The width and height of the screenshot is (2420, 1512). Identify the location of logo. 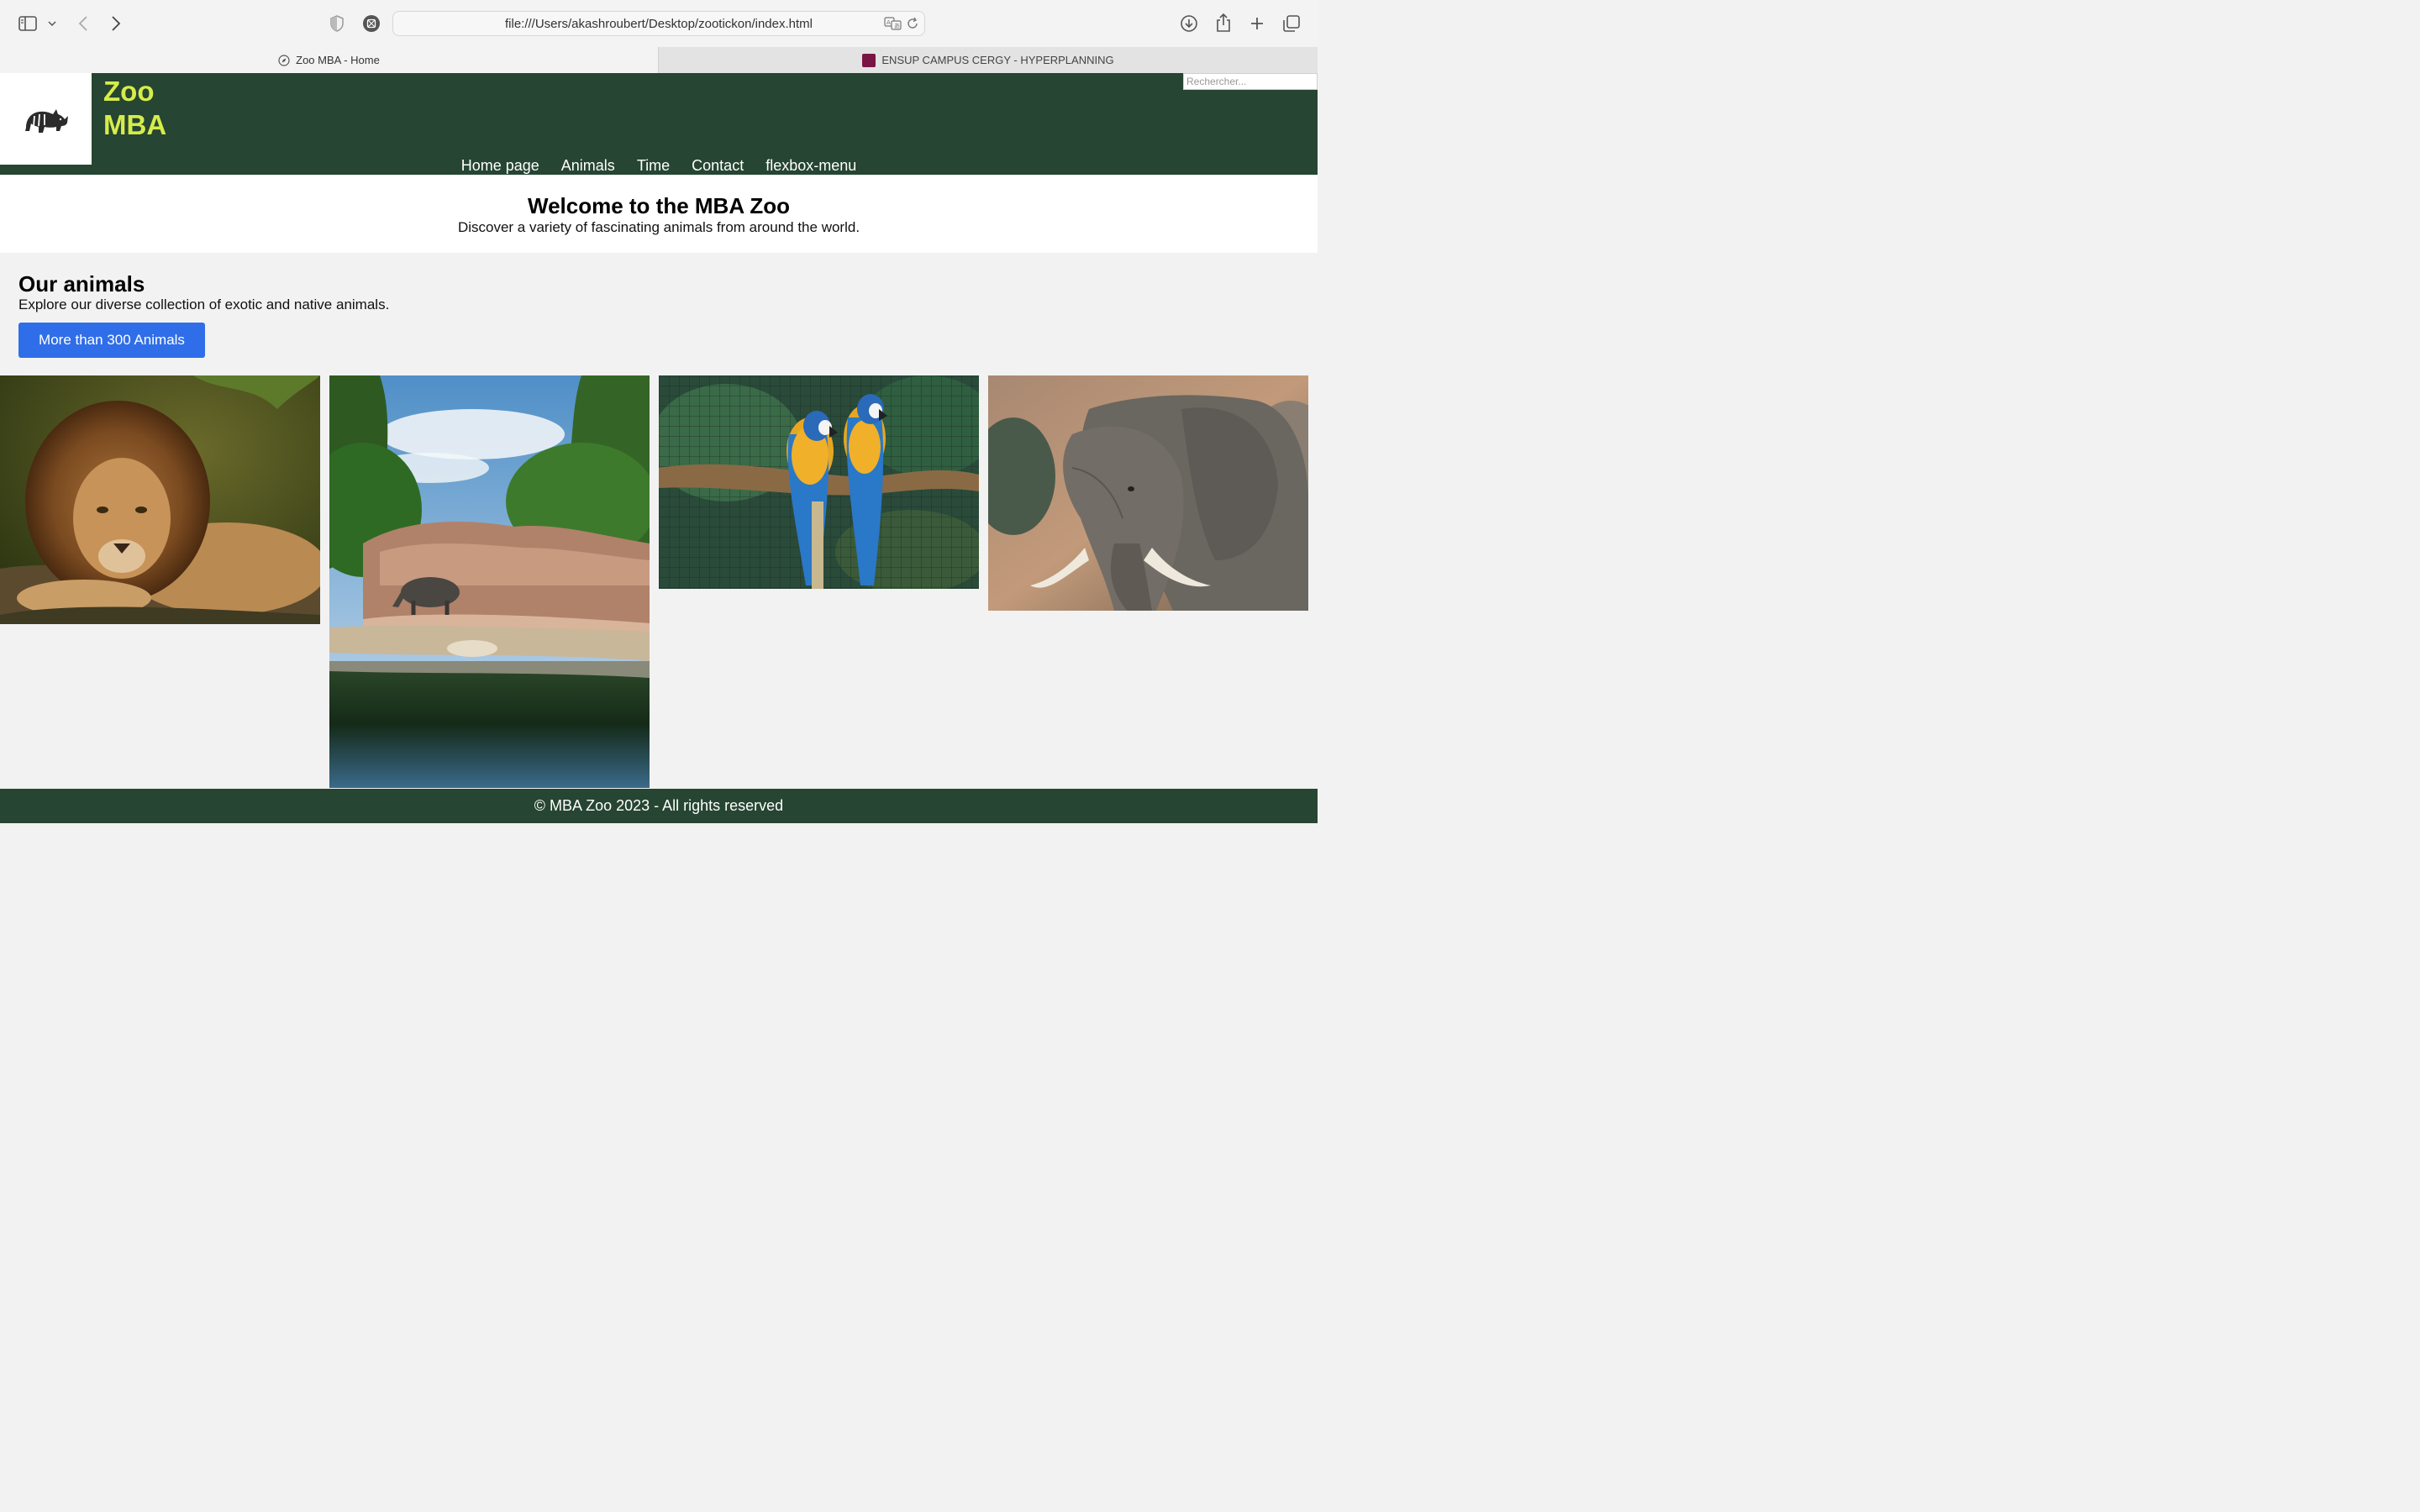
(46, 119).